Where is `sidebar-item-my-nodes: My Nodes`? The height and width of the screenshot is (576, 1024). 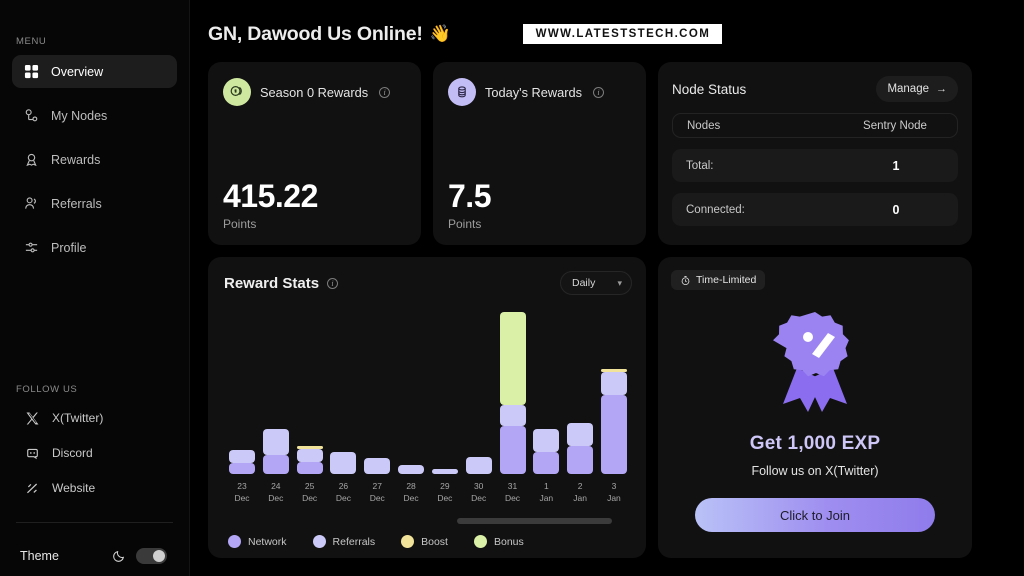
sidebar-item-my-nodes: My Nodes is located at coordinates (94, 115).